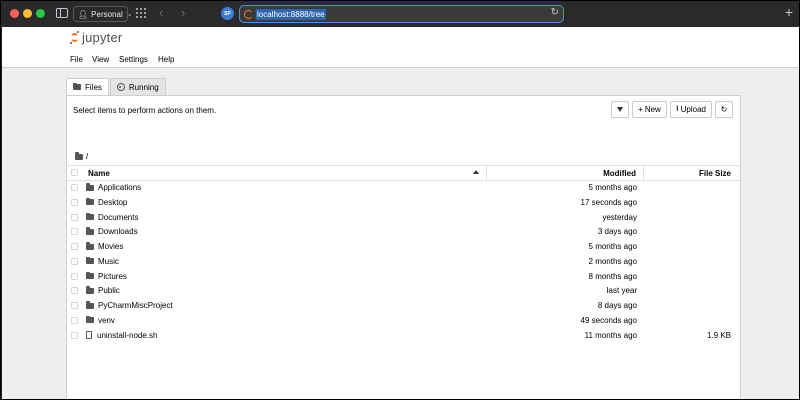  I want to click on row-name-cell: uninstall-node.sh, so click(121, 335).